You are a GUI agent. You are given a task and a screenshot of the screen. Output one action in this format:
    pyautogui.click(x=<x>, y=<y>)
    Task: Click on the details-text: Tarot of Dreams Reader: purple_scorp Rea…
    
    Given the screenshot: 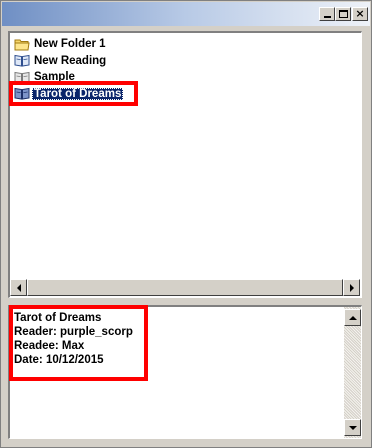 What is the action you would take?
    pyautogui.click(x=73, y=339)
    